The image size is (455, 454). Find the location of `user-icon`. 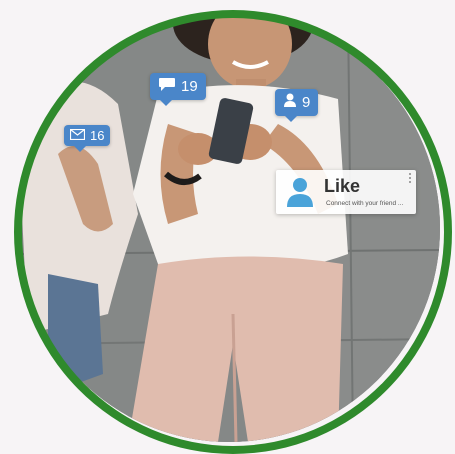

user-icon is located at coordinates (290, 102).